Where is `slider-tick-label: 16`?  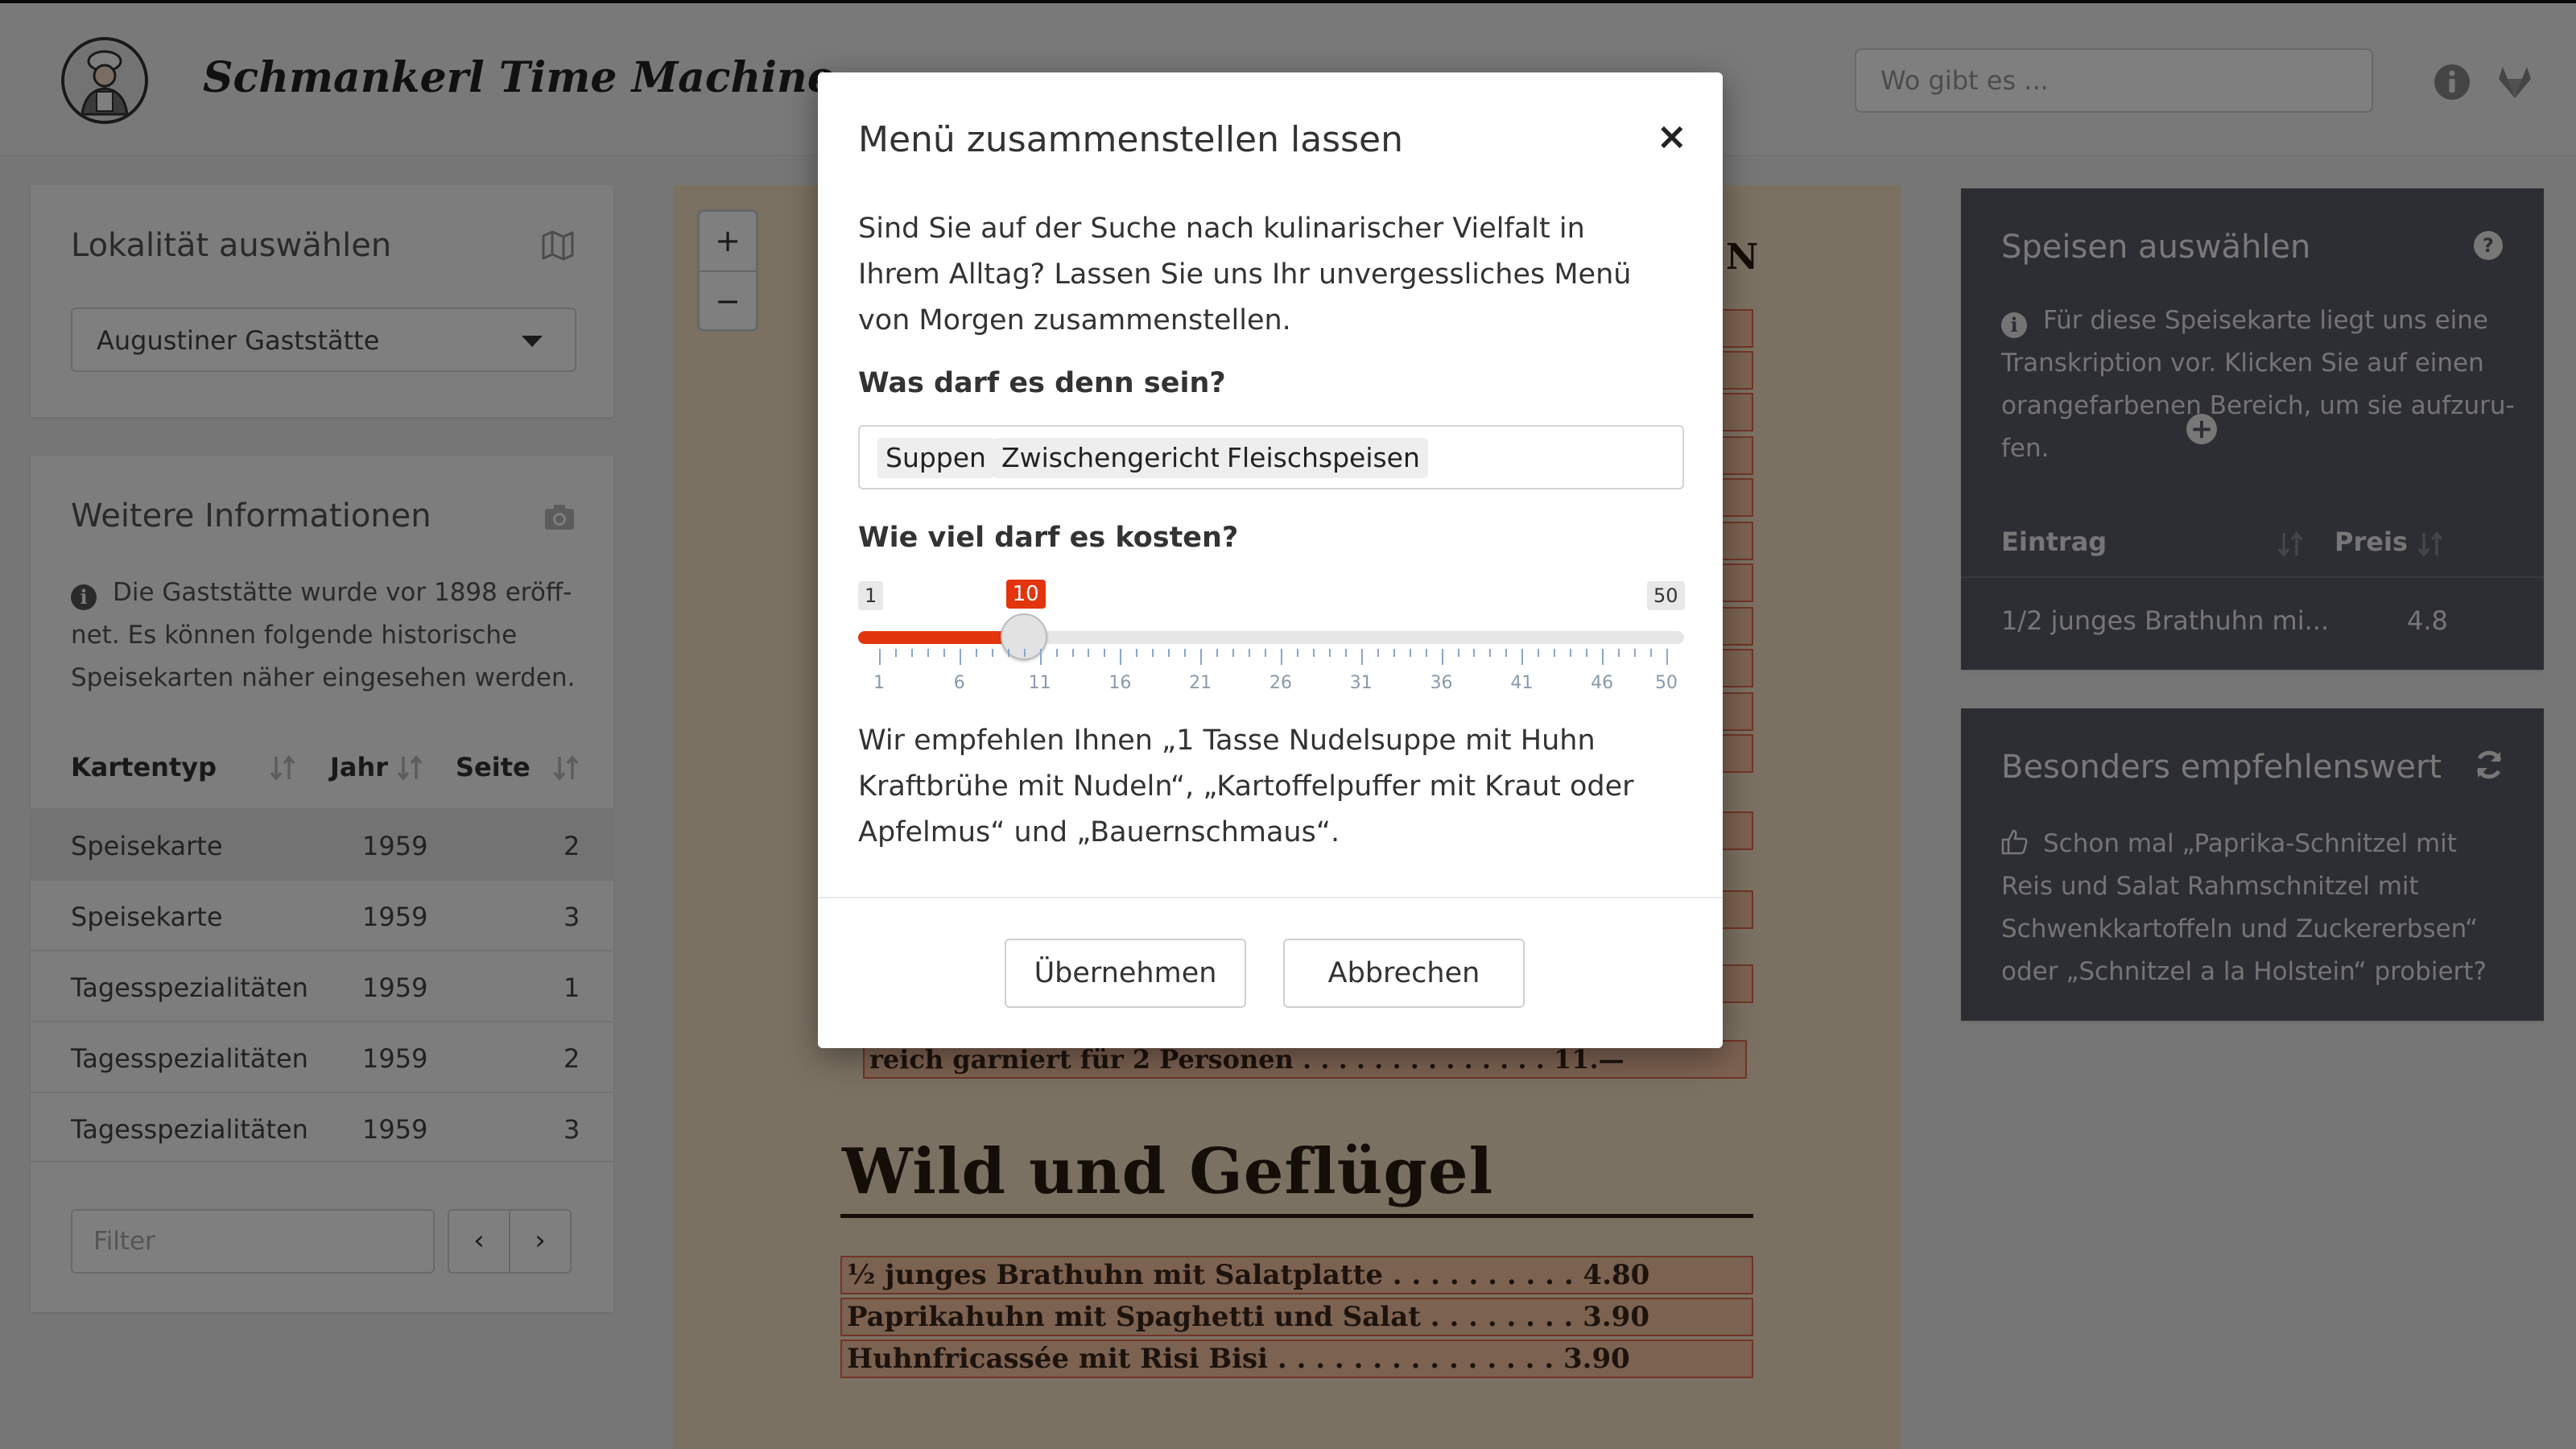
slider-tick-label: 16 is located at coordinates (1120, 683).